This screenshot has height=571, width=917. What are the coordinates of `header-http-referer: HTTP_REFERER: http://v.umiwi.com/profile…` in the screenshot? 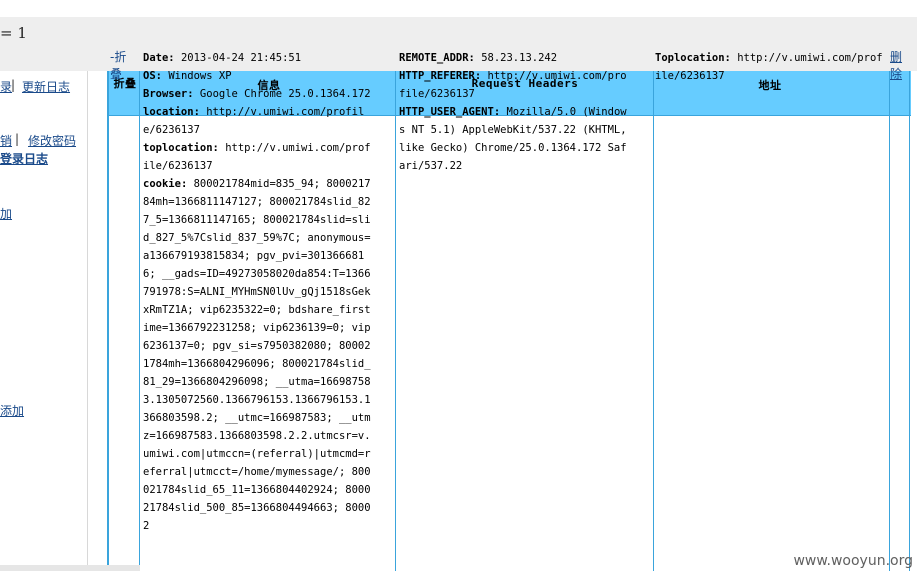 It's located at (513, 85).